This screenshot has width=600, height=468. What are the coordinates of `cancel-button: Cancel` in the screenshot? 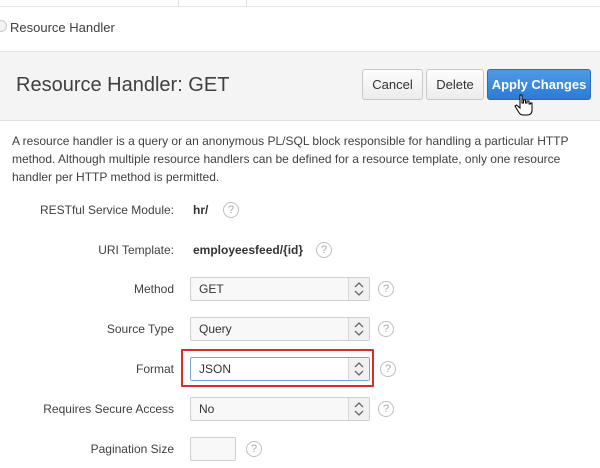 It's located at (392, 84).